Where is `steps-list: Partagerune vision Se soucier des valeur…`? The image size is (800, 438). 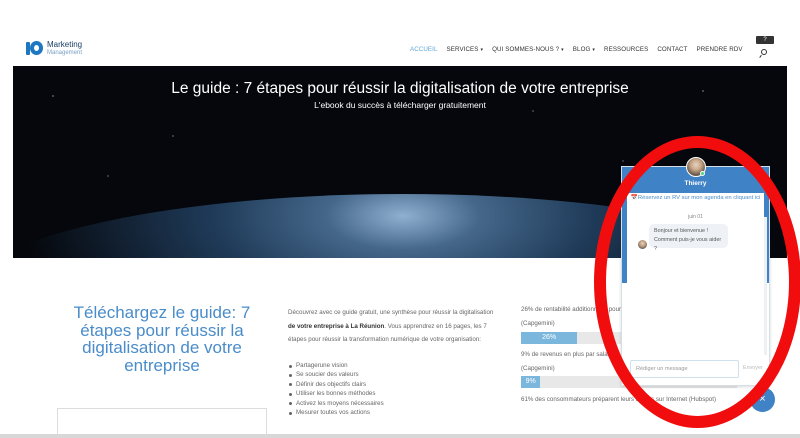 steps-list: Partagerune vision Se soucier des valeur… is located at coordinates (336, 389).